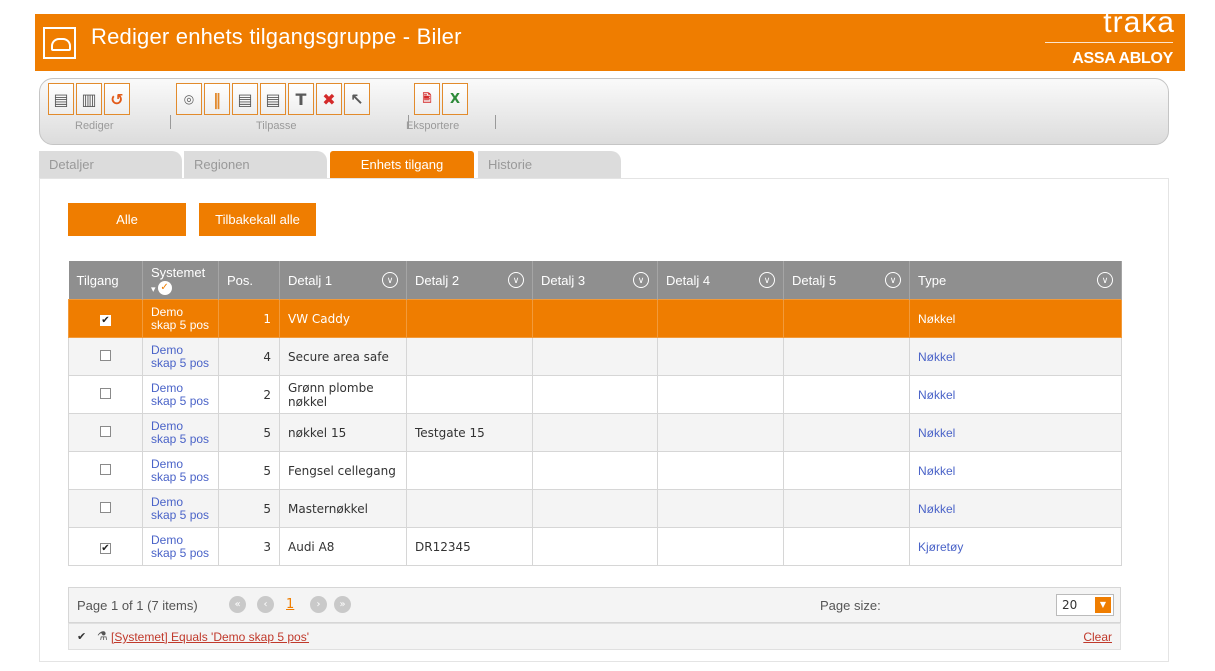 Image resolution: width=1215 pixels, height=671 pixels. Describe the element at coordinates (153, 289) in the screenshot. I see `sort-dropdown-icon: ▾` at that location.